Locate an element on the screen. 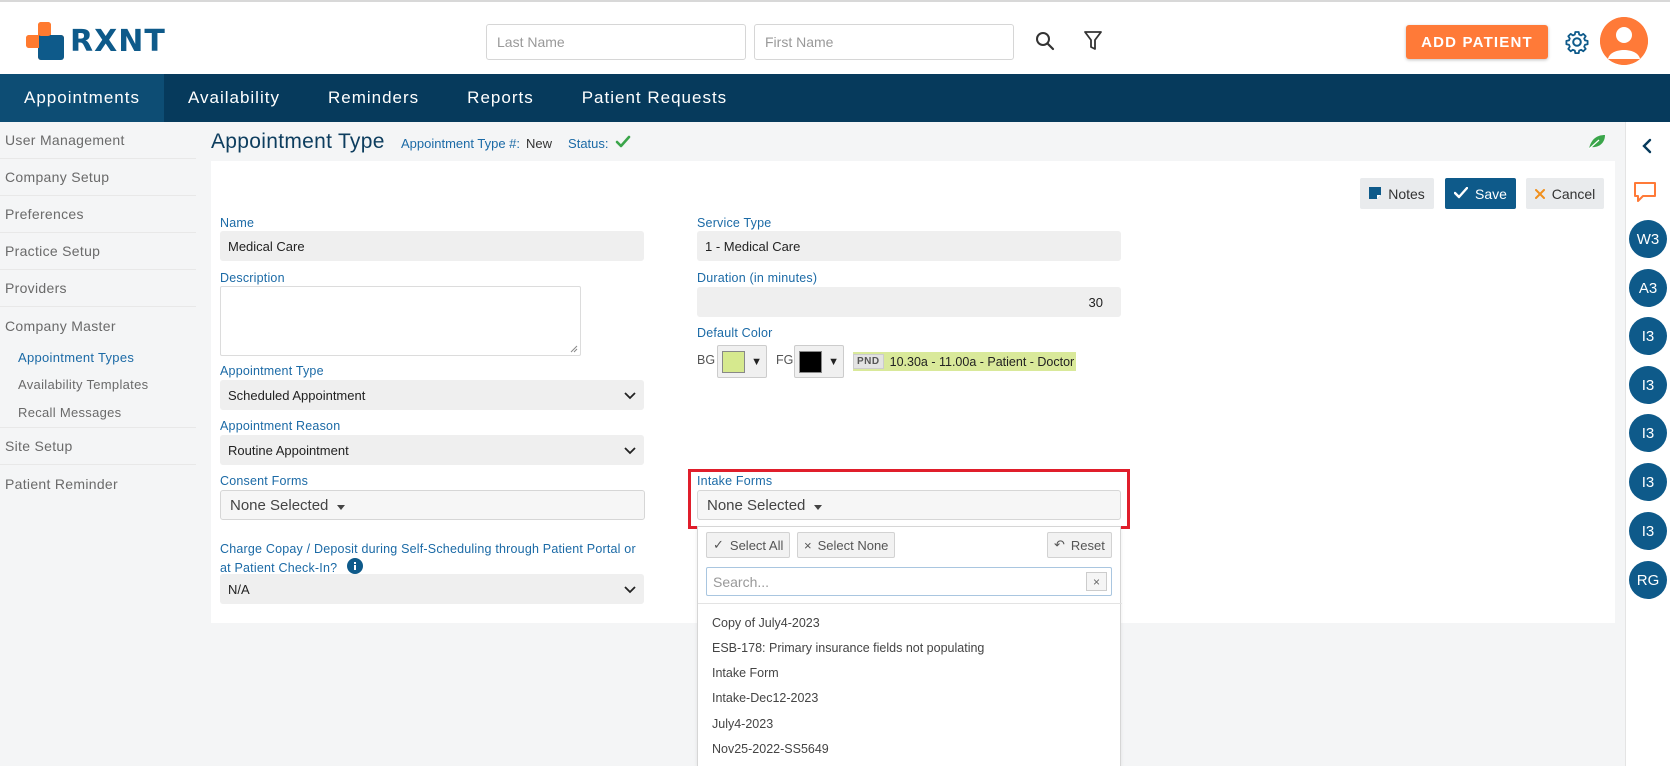  save-button: Save is located at coordinates (1480, 193).